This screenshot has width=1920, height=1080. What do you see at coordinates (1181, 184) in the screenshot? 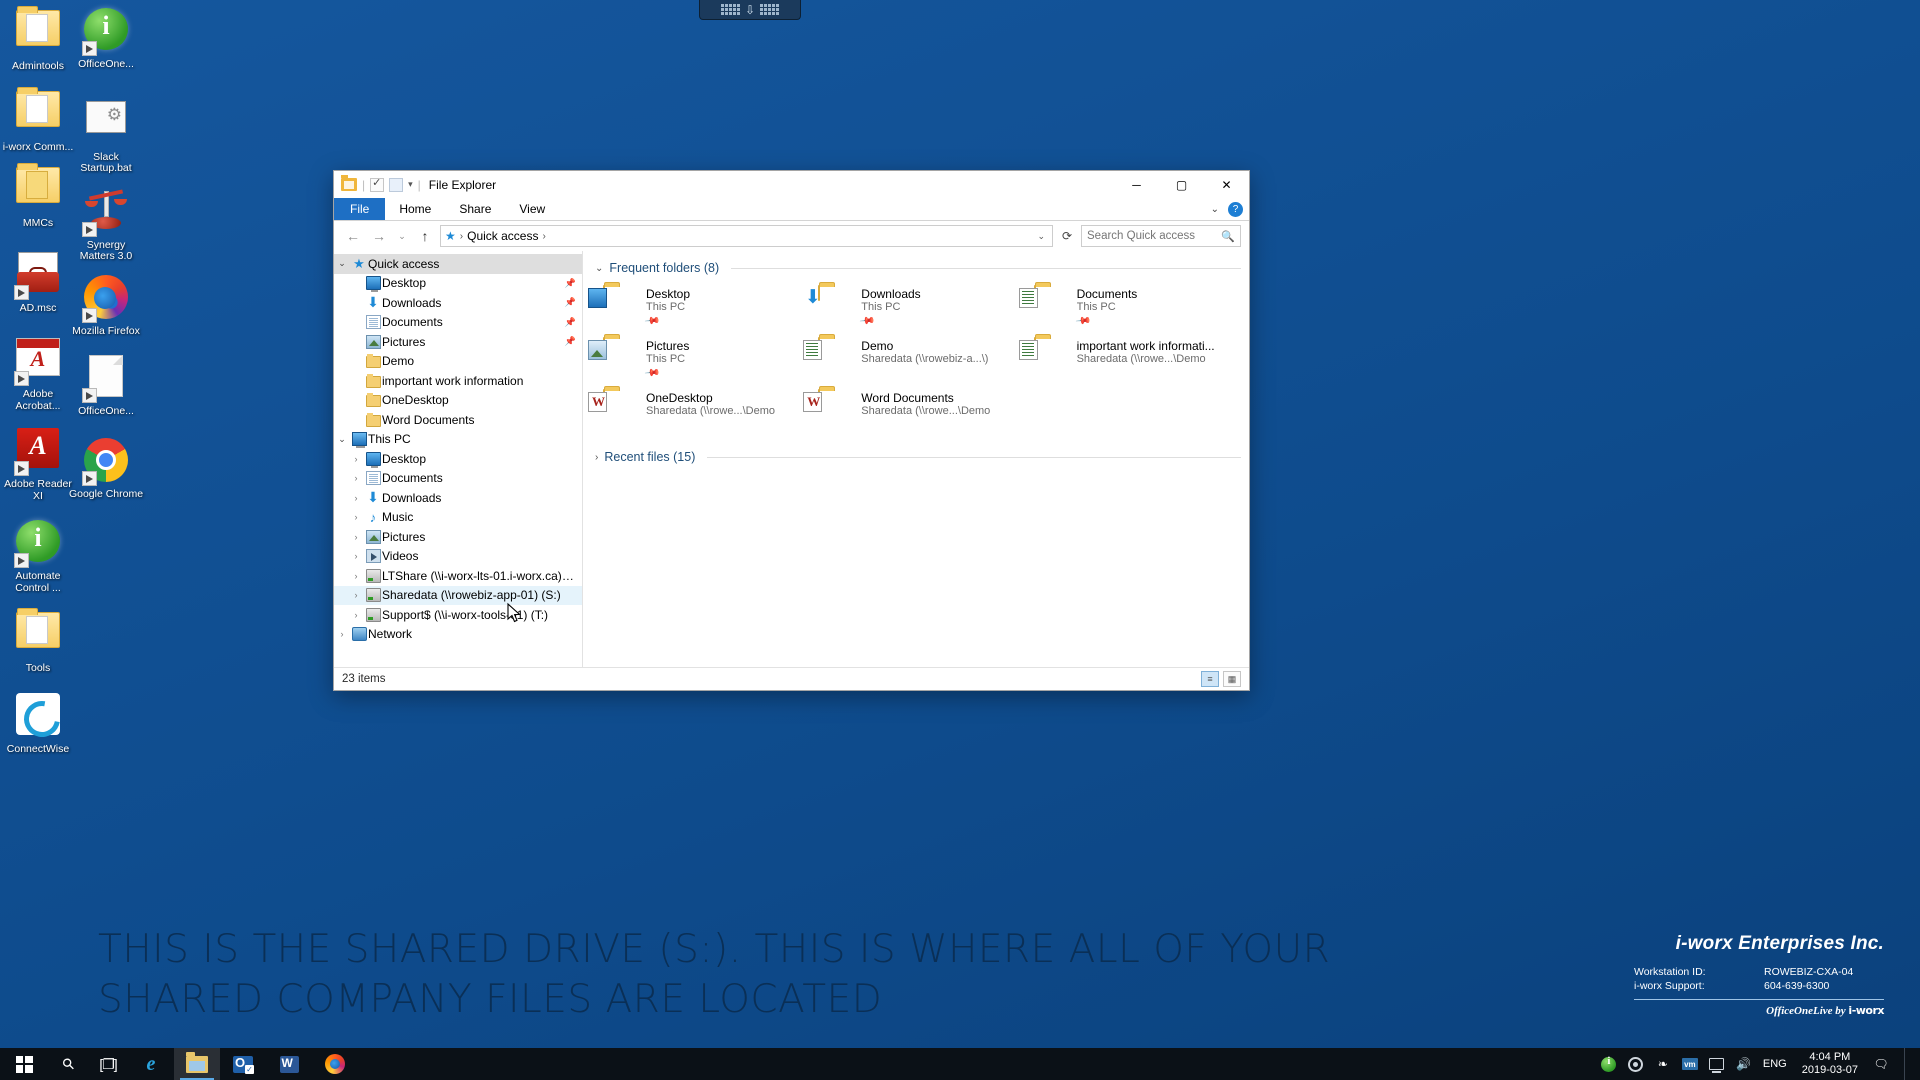
I see `maximize-button: ▢` at bounding box center [1181, 184].